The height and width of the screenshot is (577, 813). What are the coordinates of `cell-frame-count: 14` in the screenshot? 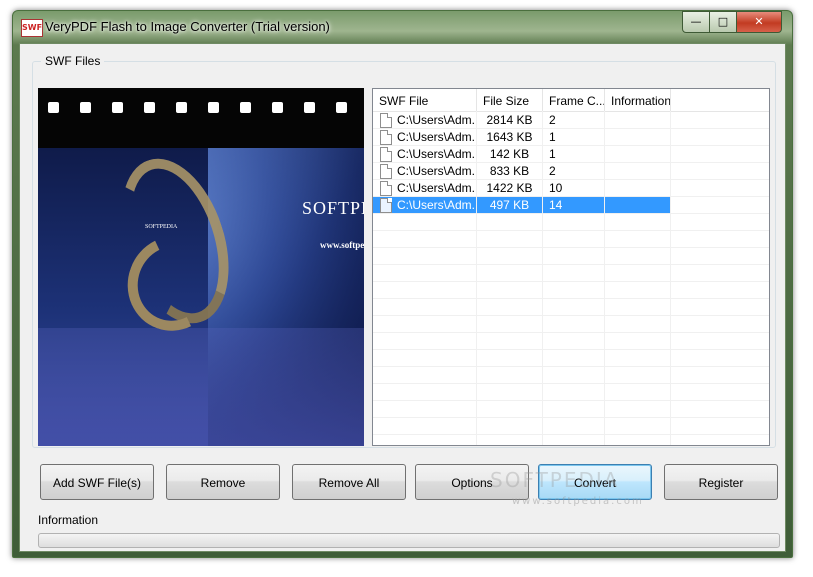 It's located at (573, 205).